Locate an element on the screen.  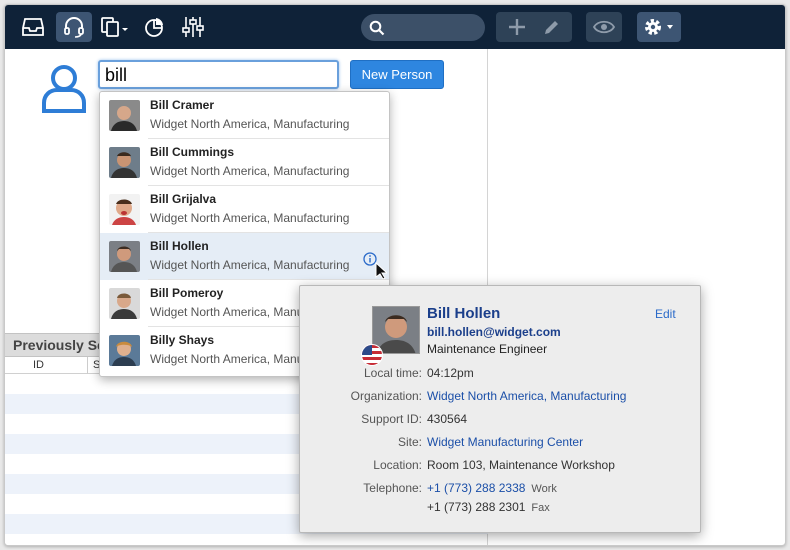
telephone-work-link: +1 (773) 288 2338 is located at coordinates (476, 488).